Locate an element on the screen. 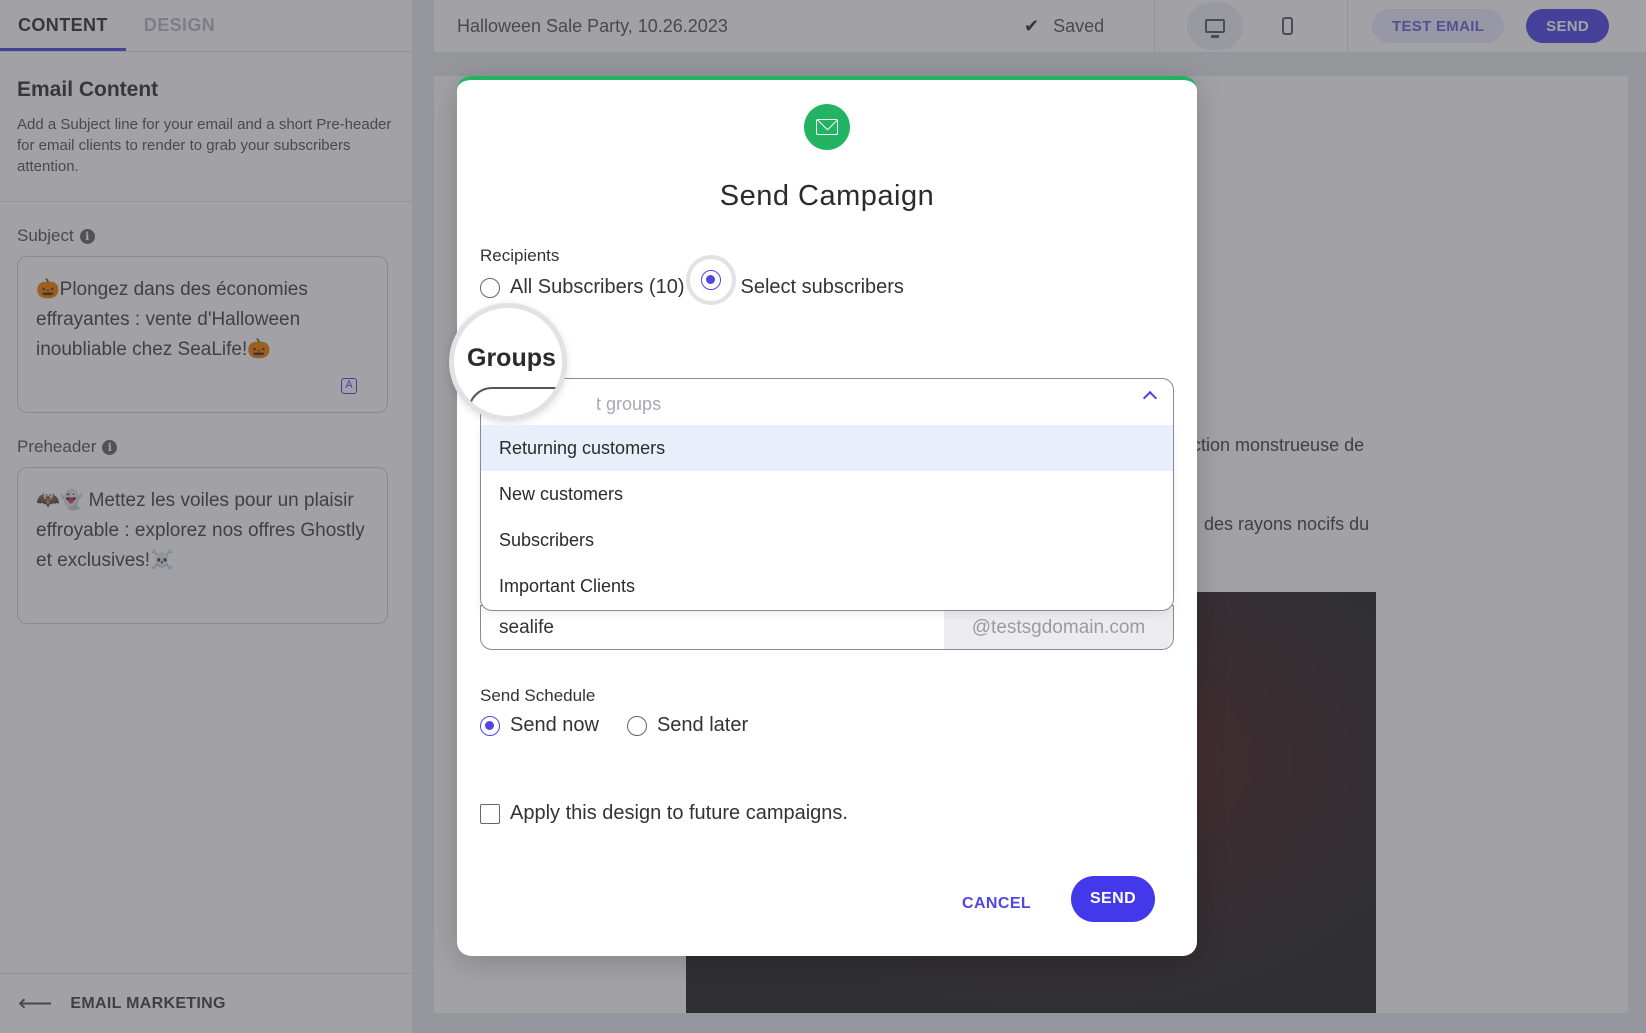  groups-label: Groups is located at coordinates (511, 358).